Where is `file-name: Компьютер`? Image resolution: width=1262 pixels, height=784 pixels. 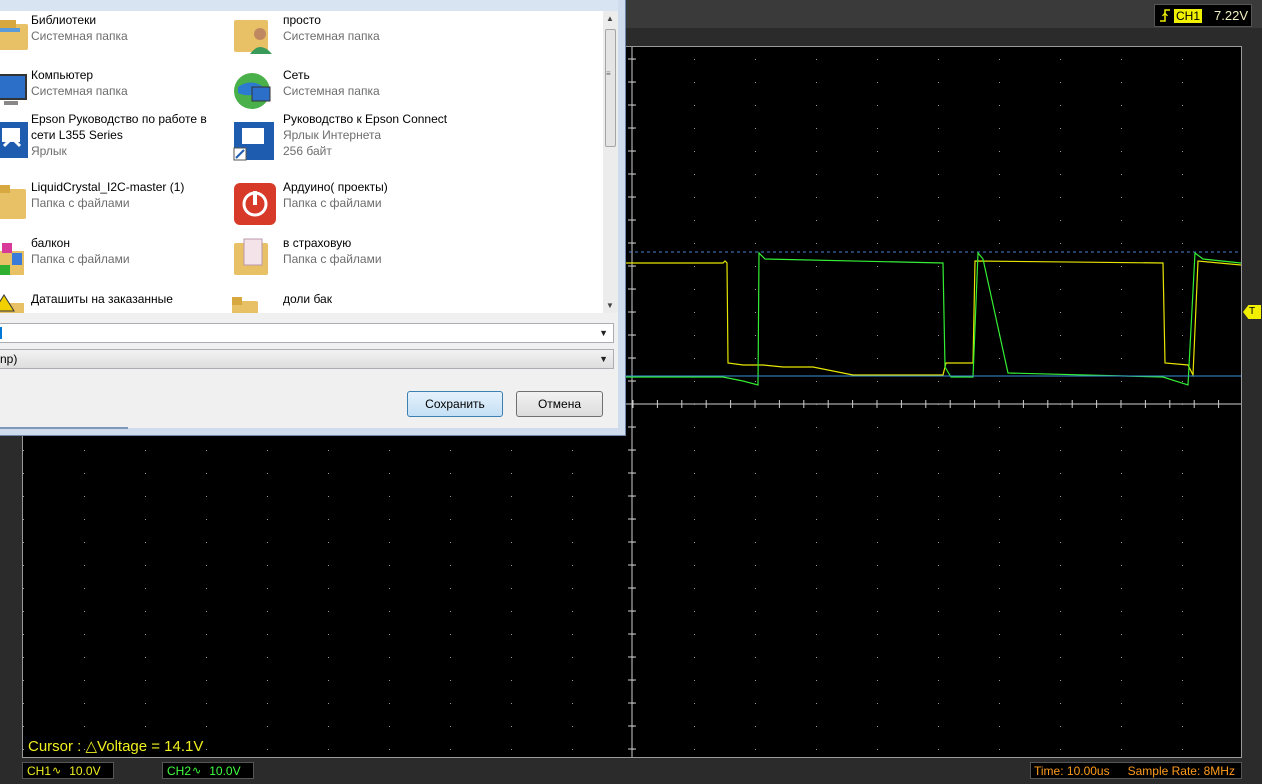
file-name: Компьютер is located at coordinates (62, 75).